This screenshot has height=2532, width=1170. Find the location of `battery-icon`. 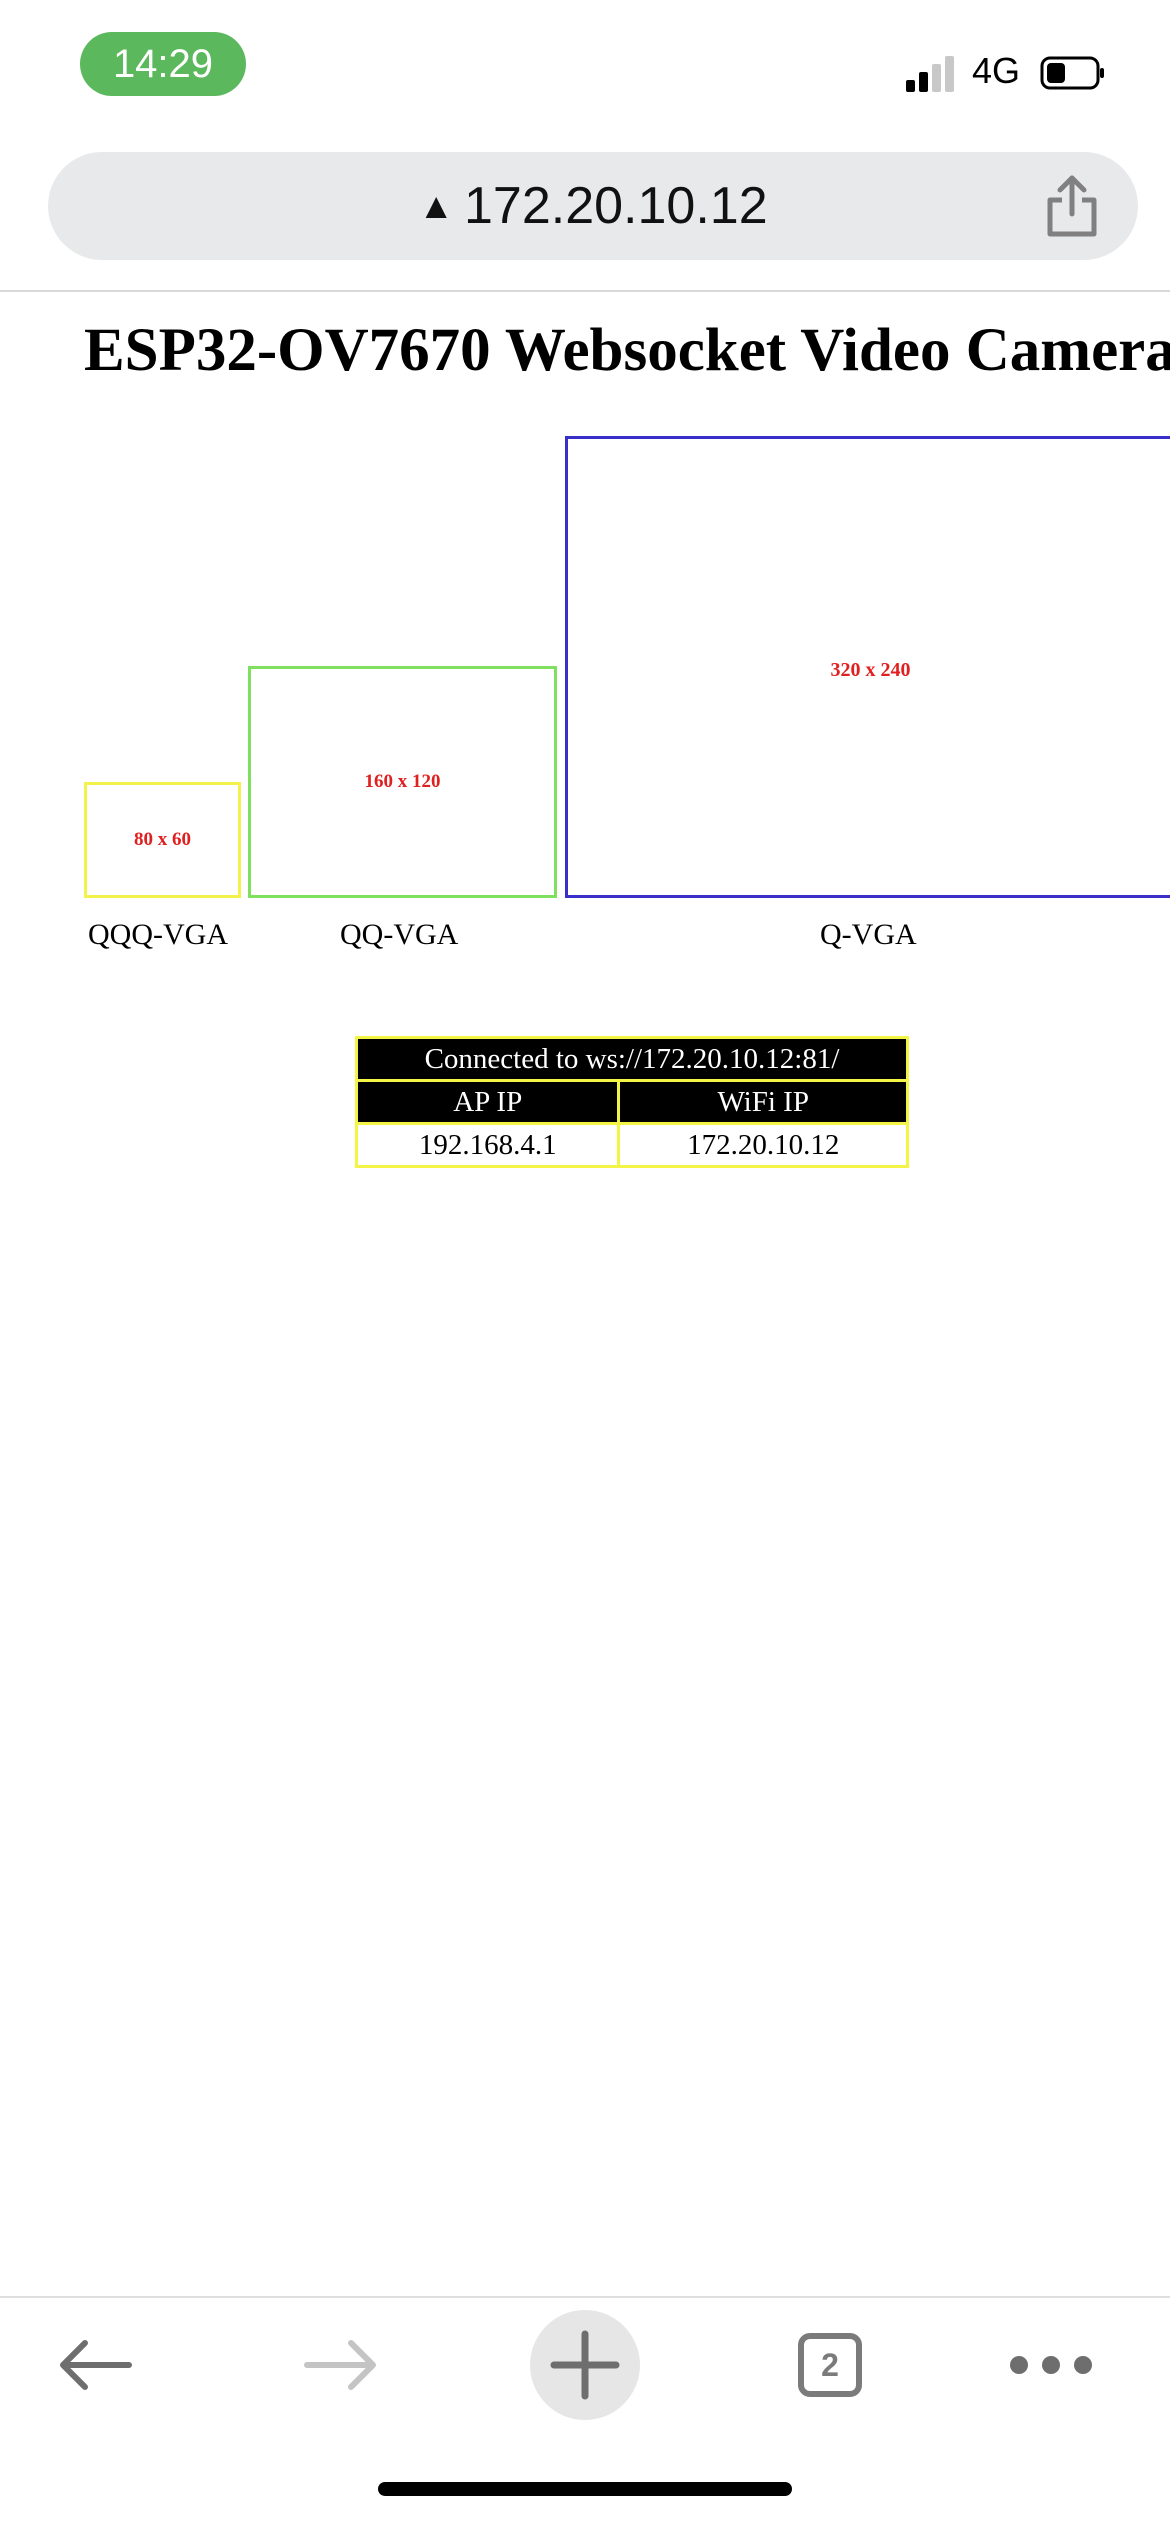

battery-icon is located at coordinates (1072, 73).